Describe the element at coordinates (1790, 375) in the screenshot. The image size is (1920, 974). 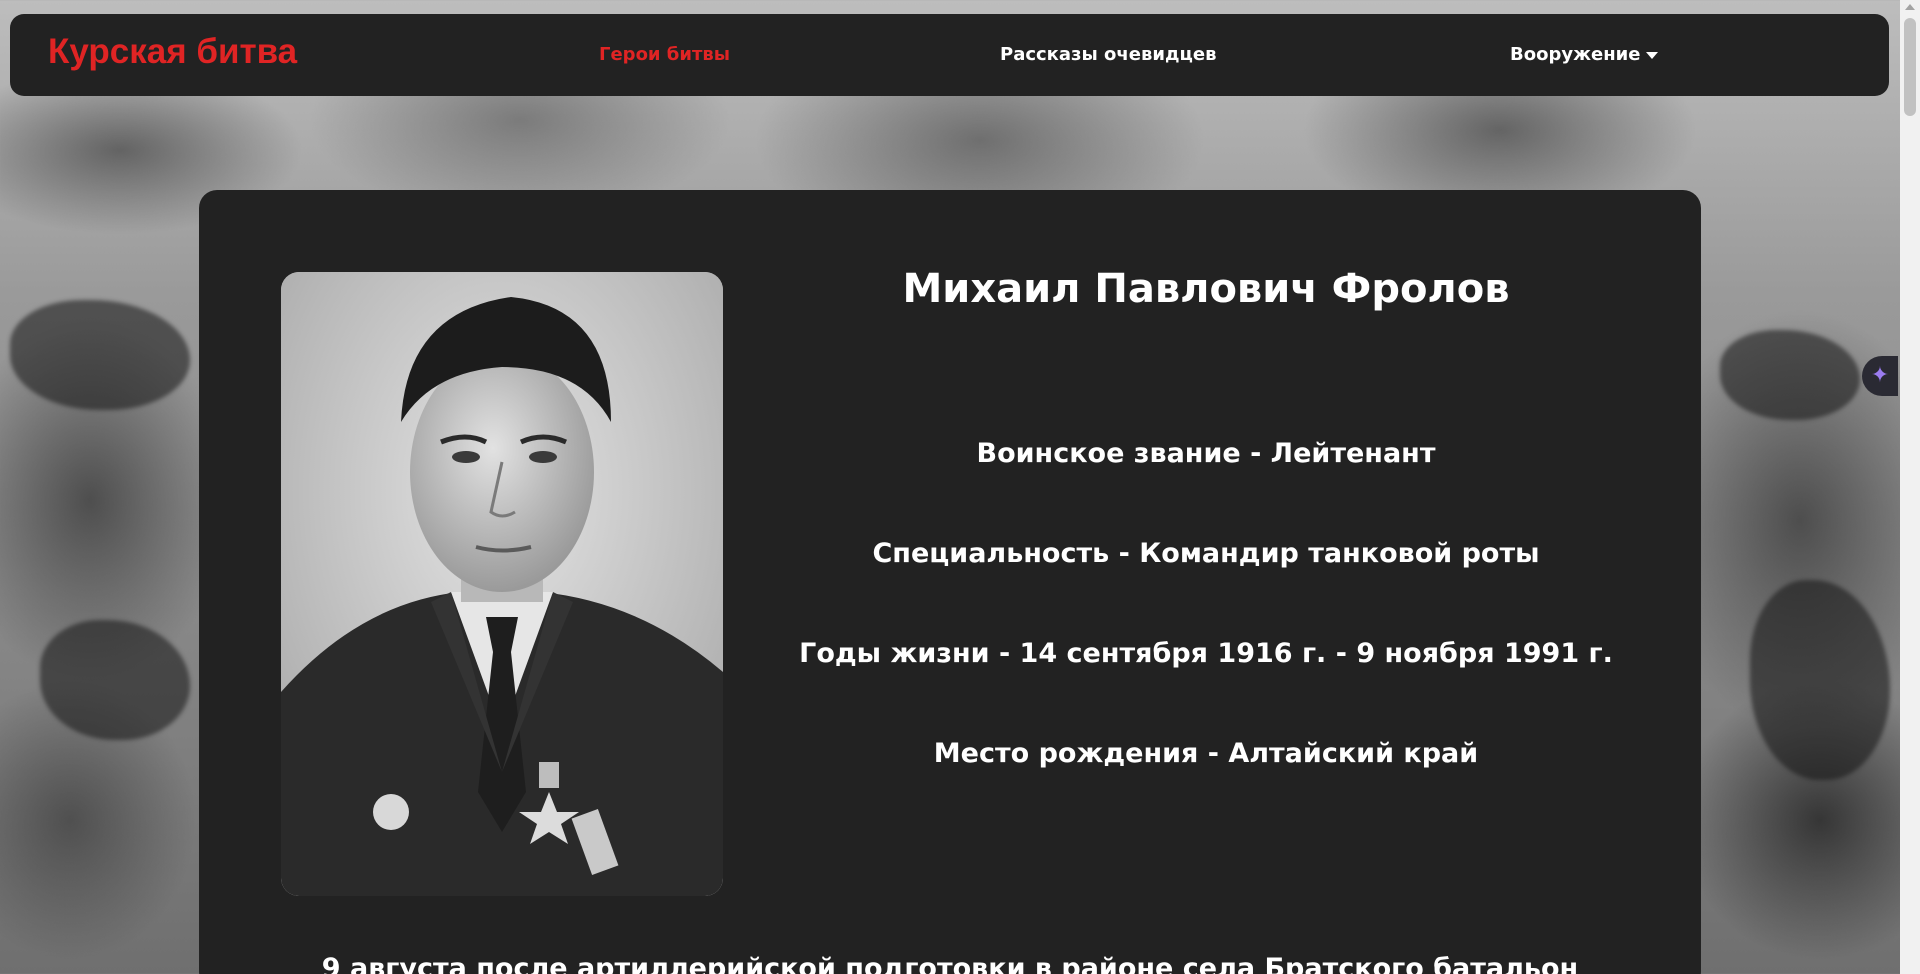
I see `tank-silhouette-right` at that location.